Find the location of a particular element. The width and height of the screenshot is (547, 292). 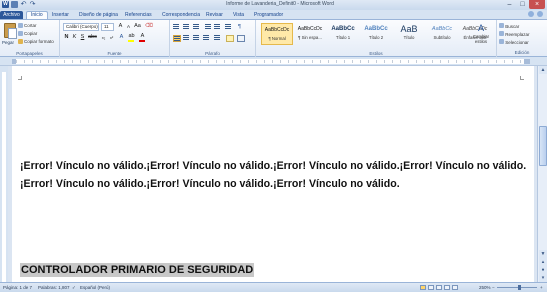

increase-indent-icon is located at coordinates (218, 27).